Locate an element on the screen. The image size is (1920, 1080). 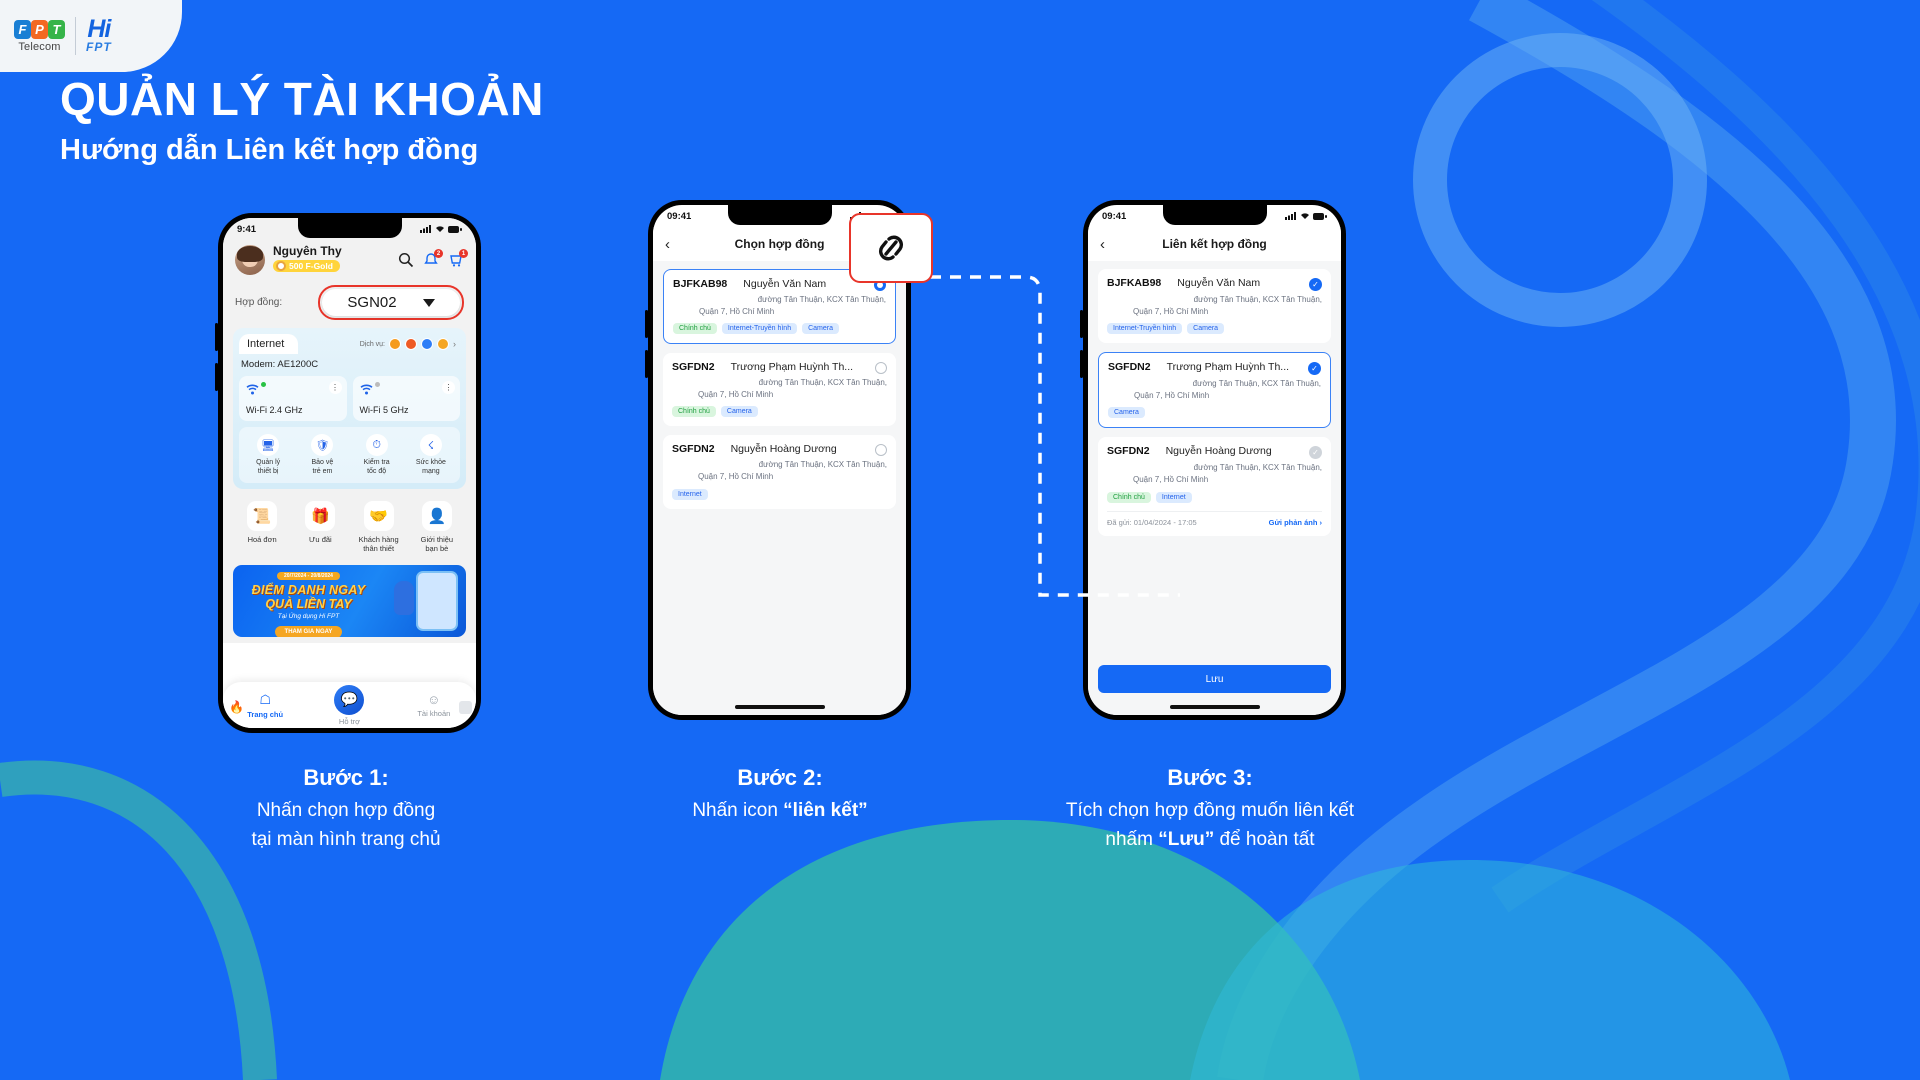
contract-highlight-box: SGN02 is located at coordinates (391, 302).